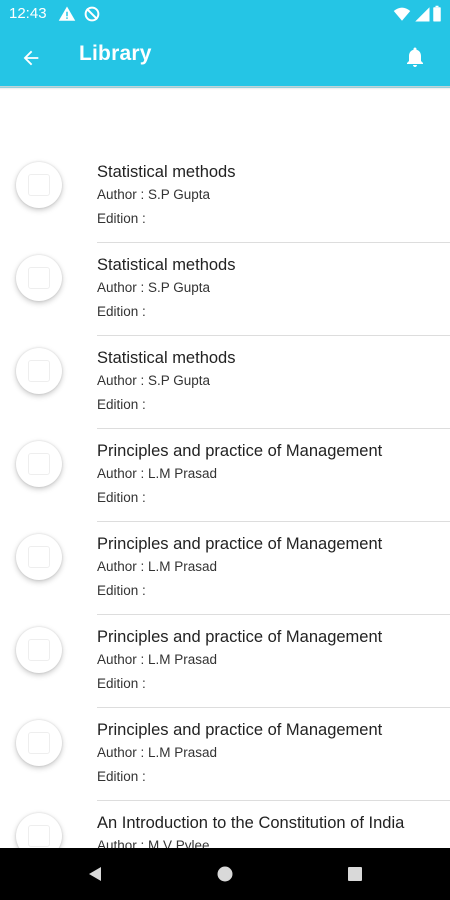 The image size is (450, 900). Describe the element at coordinates (153, 843) in the screenshot. I see `book-author: Author : M.V Pylee` at that location.